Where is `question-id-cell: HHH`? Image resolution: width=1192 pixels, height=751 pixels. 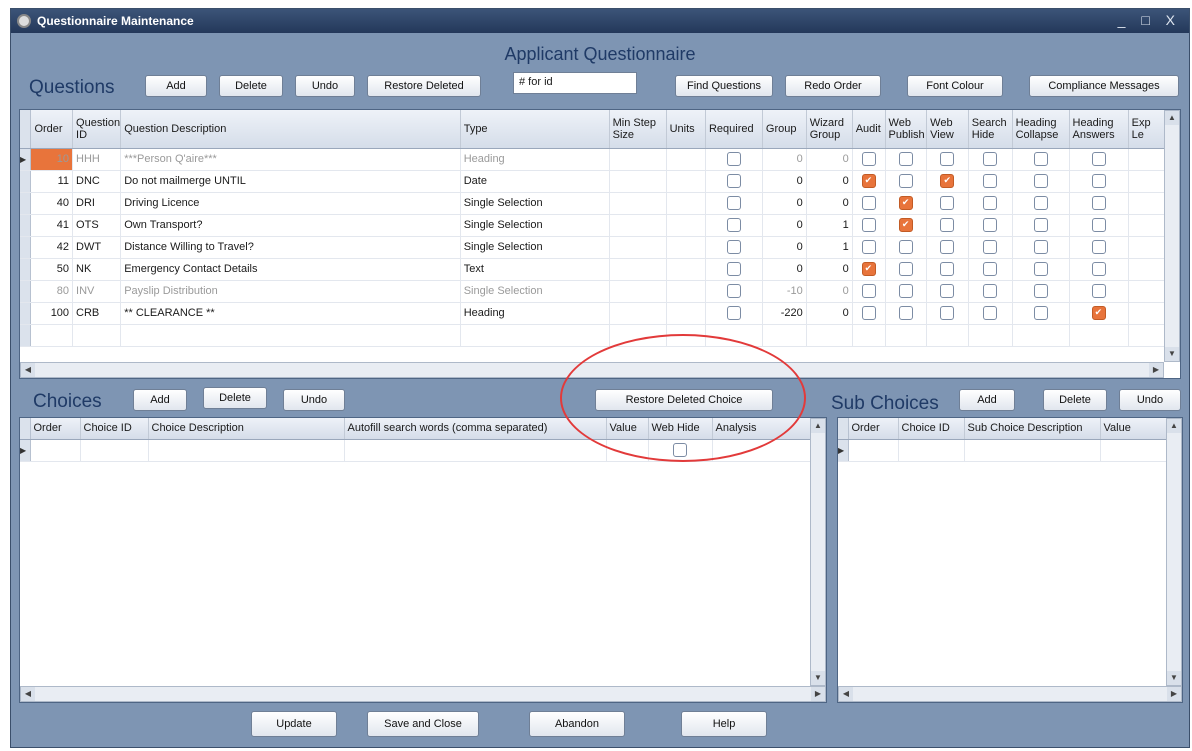 question-id-cell: HHH is located at coordinates (97, 159).